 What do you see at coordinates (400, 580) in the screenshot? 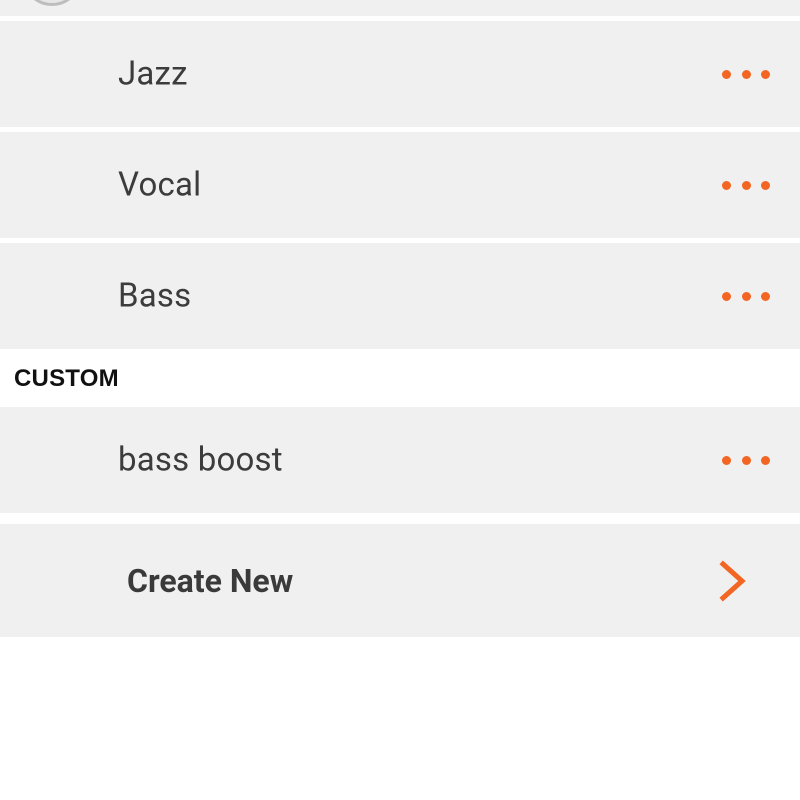
I see `create-new-button: Create New` at bounding box center [400, 580].